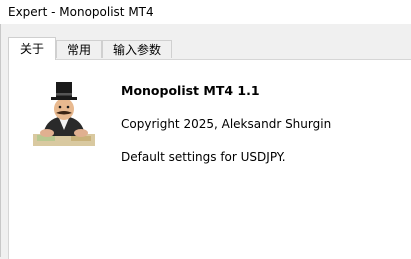  I want to click on copyright-text: Copyright 2025, Aleksandr Shurgin, so click(226, 124).